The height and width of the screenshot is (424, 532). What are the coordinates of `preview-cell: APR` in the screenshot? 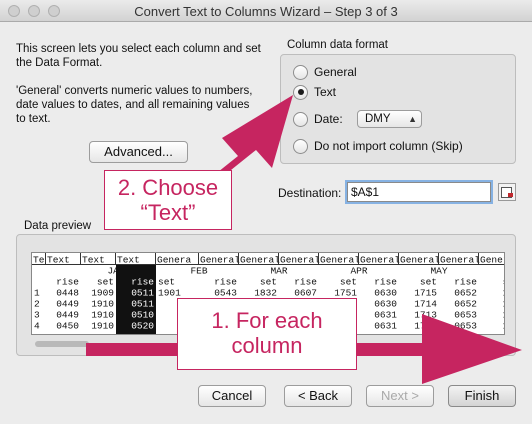 It's located at (358, 271).